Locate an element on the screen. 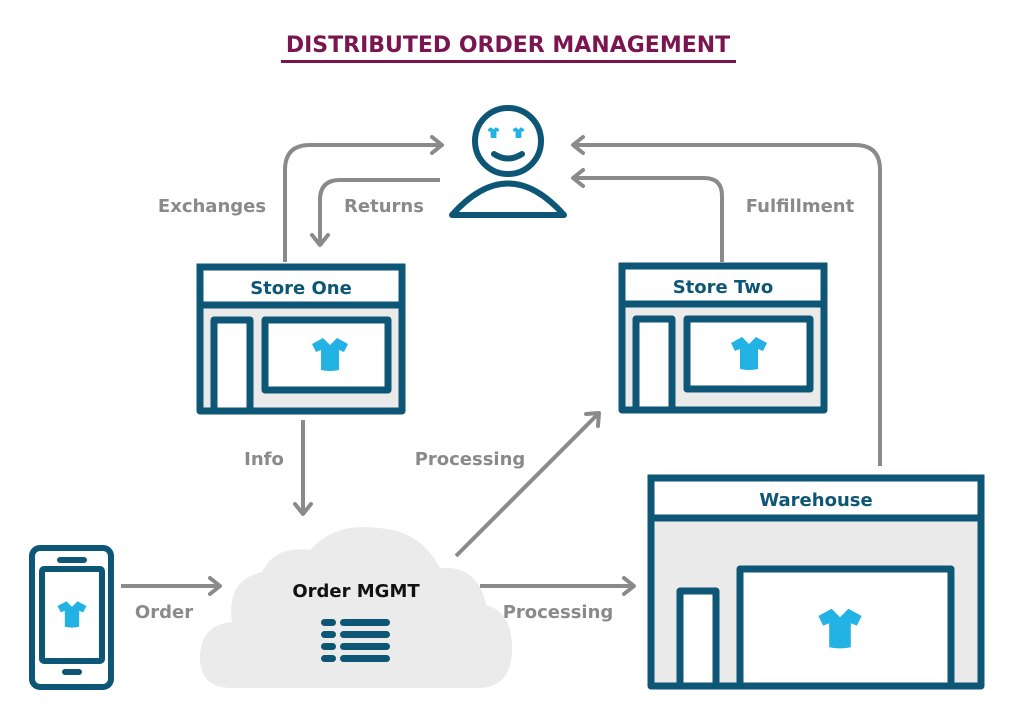 The image size is (1024, 723). order-arrow is located at coordinates (171, 586).